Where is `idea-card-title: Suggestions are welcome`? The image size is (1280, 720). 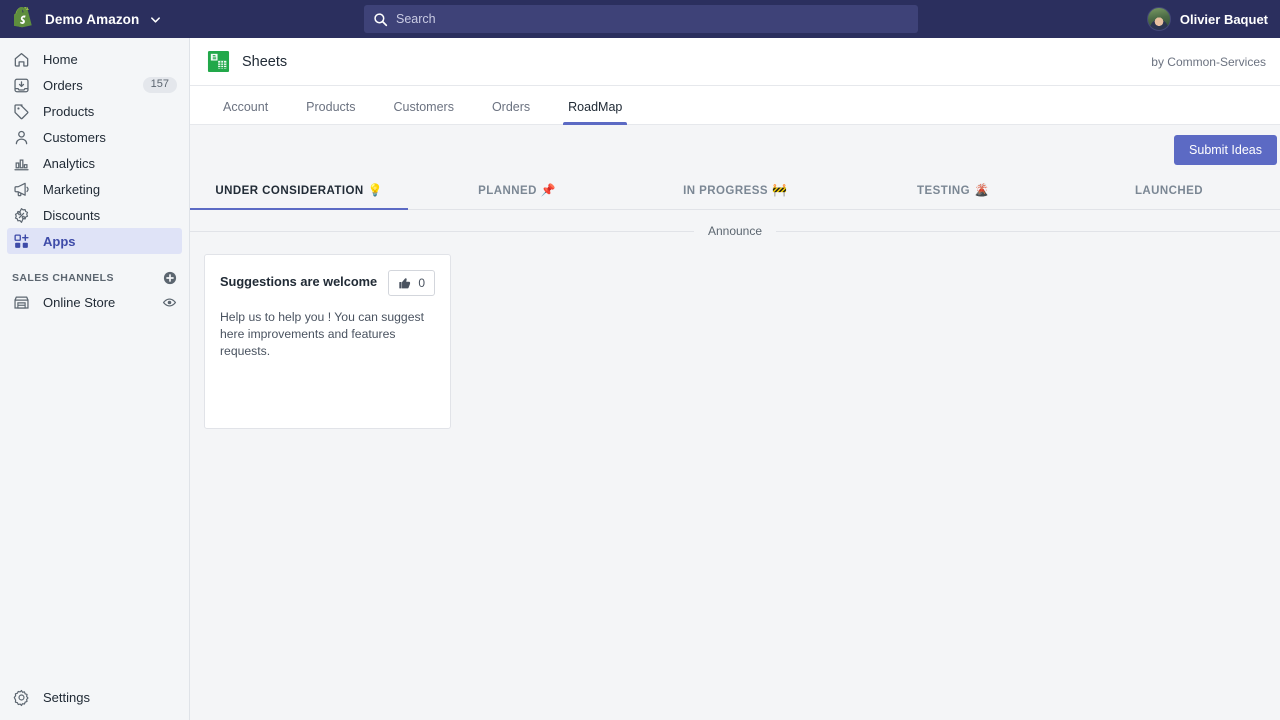 idea-card-title: Suggestions are welcome is located at coordinates (299, 281).